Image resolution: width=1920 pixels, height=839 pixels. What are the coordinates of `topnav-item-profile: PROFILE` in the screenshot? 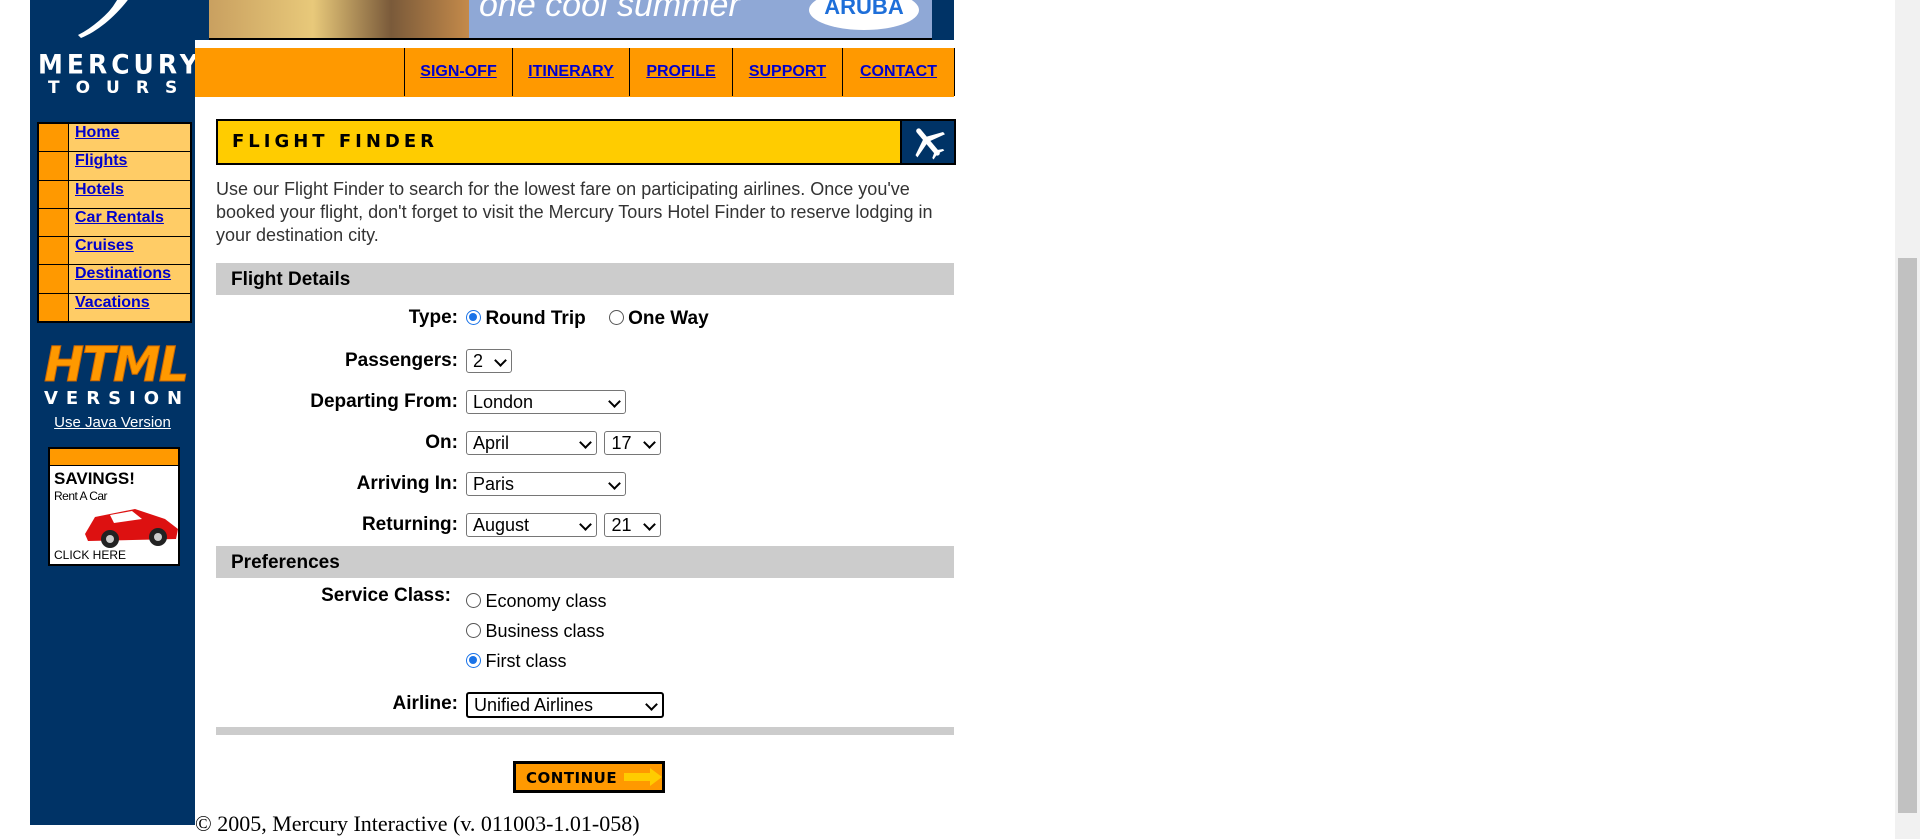 It's located at (681, 72).